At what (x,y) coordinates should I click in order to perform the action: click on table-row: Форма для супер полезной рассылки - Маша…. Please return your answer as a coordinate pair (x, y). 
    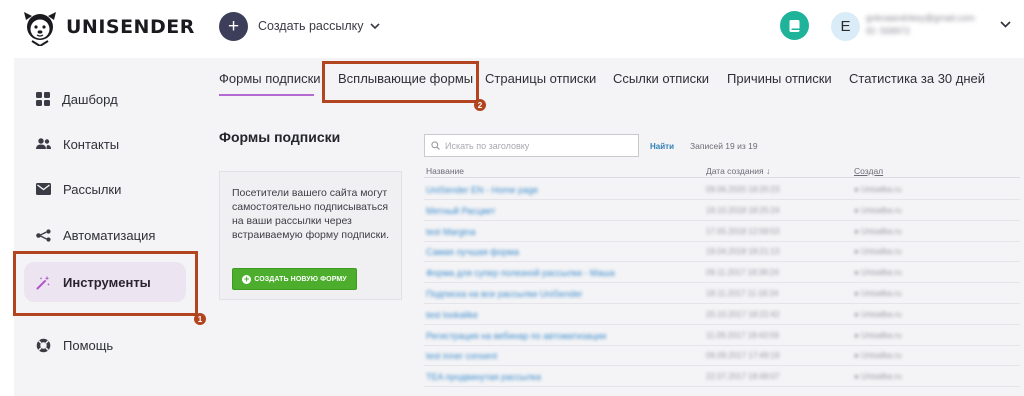
    Looking at the image, I should click on (722, 273).